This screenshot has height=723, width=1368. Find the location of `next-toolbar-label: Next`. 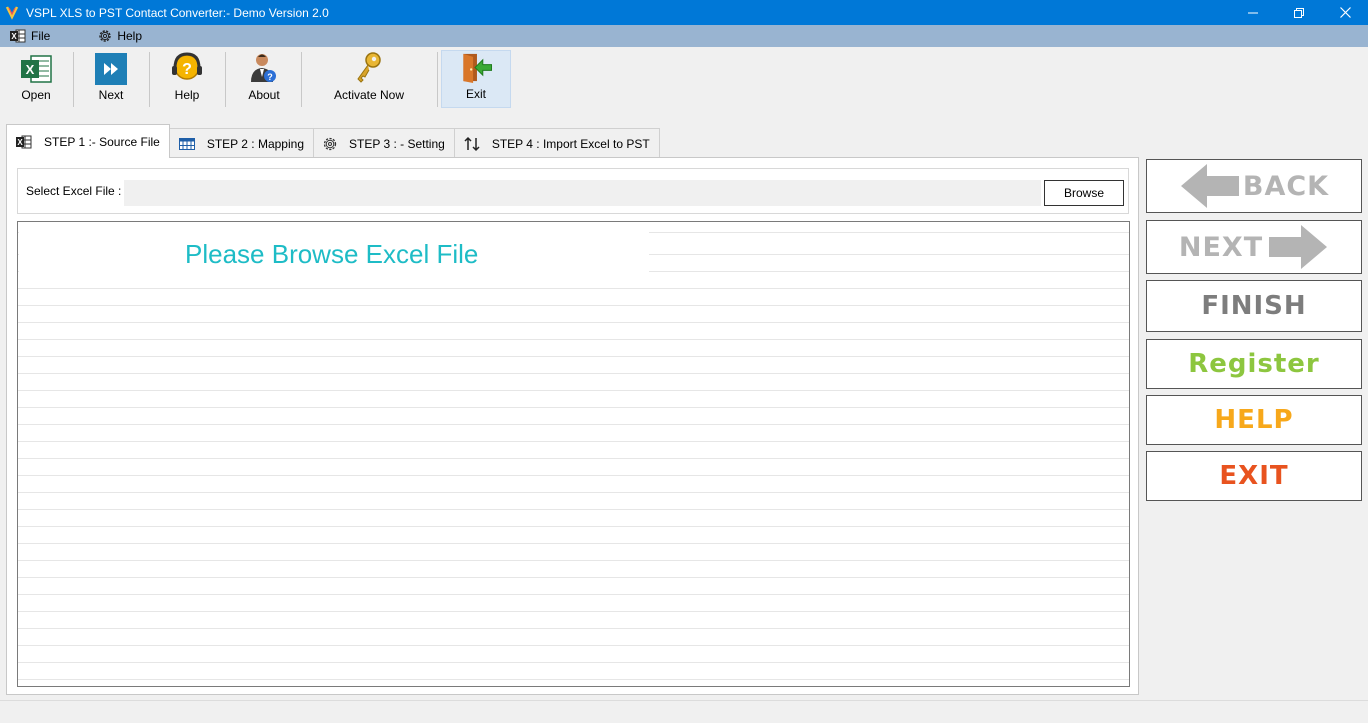

next-toolbar-label: Next is located at coordinates (111, 95).